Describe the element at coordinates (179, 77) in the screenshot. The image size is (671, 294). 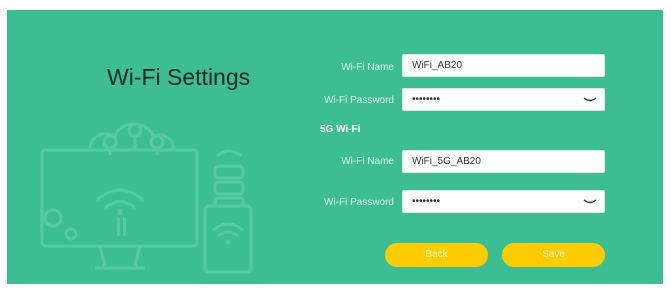
I see `page-title: Wi-Fi Settings` at that location.